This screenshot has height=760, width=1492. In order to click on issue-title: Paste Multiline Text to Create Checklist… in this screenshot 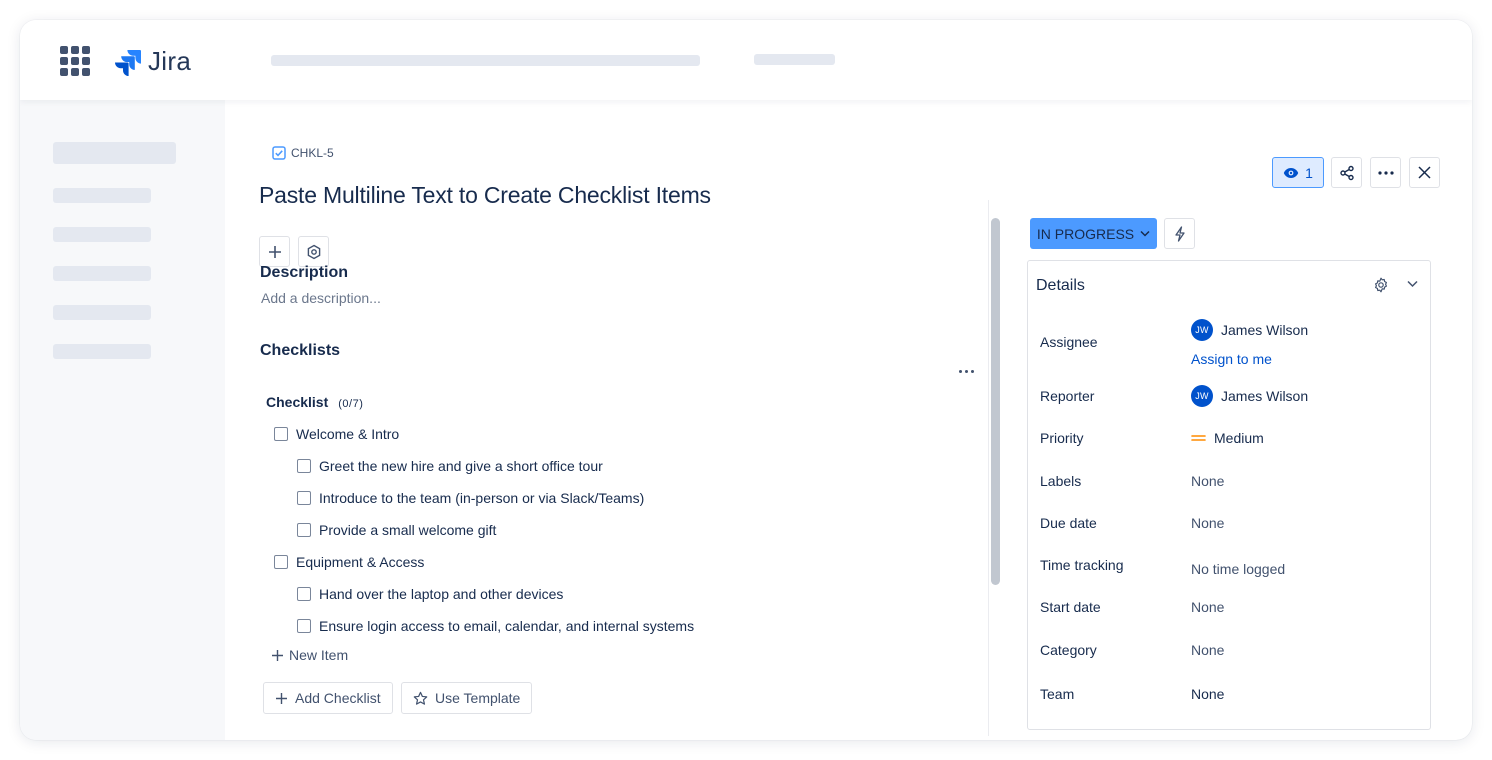, I will do `click(485, 195)`.